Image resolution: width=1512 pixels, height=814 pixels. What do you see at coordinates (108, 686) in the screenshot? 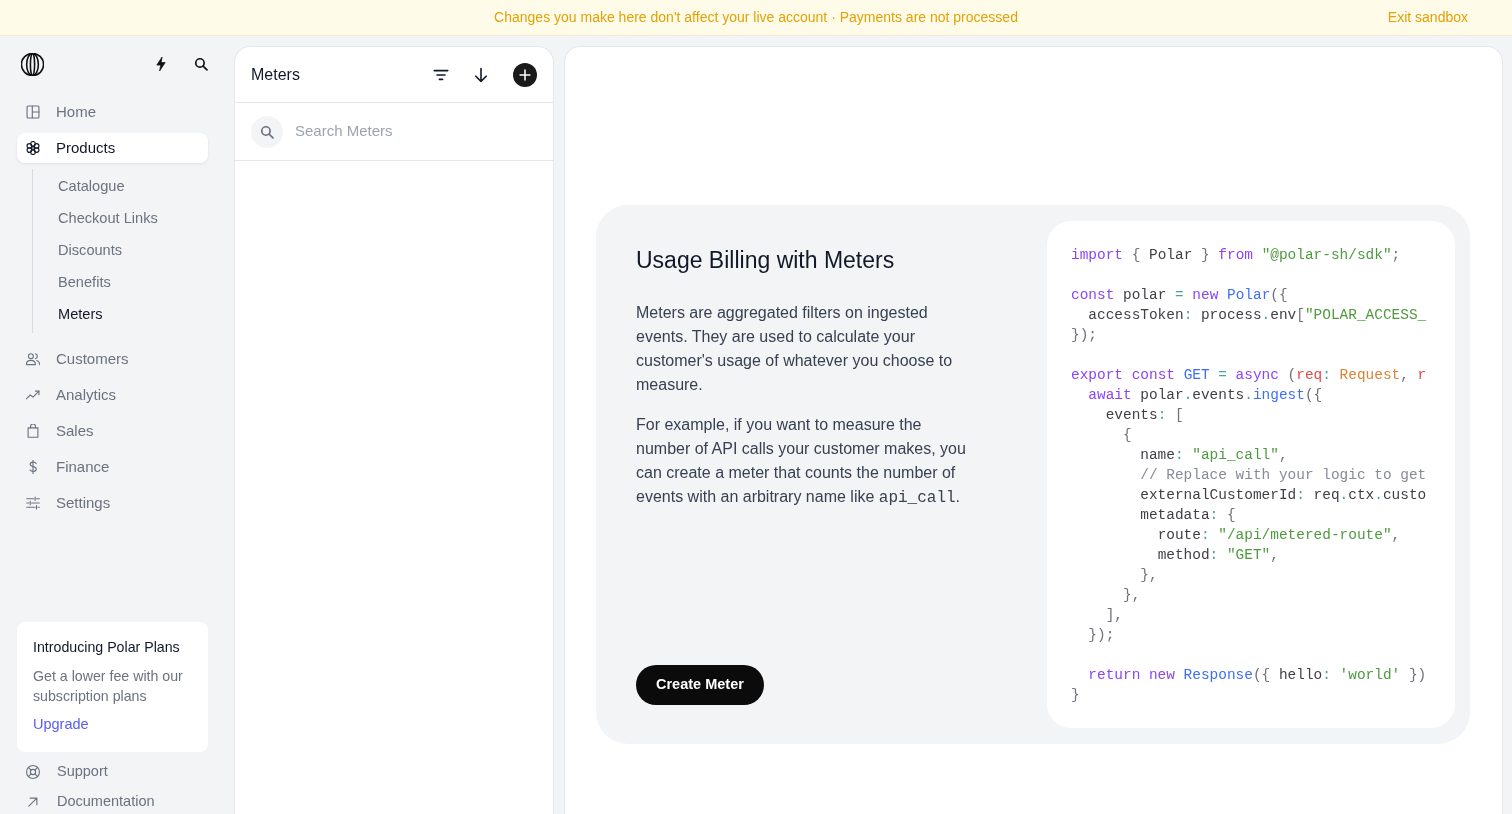
I see `promo-text: Get a lower fee with our subscription plans` at bounding box center [108, 686].